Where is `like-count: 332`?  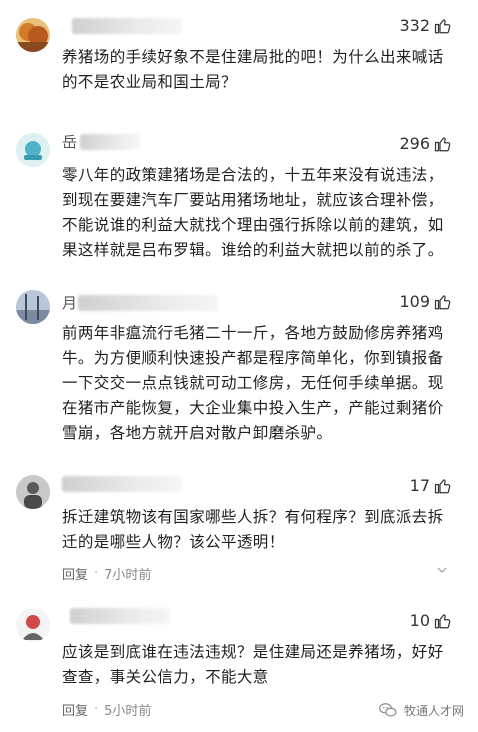
like-count: 332 is located at coordinates (414, 25).